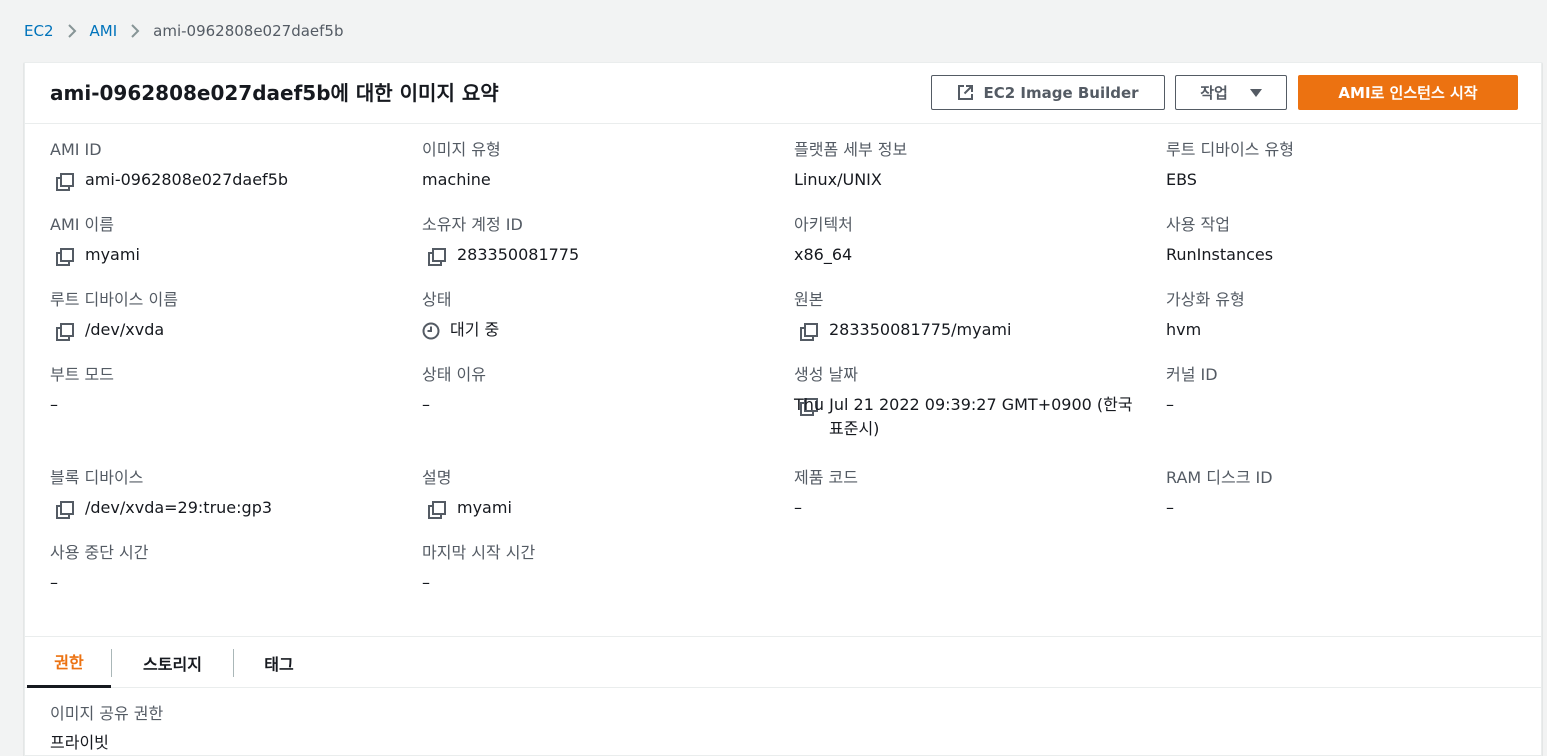  Describe the element at coordinates (974, 493) in the screenshot. I see `field-product-codes: 제품 코드 –` at that location.